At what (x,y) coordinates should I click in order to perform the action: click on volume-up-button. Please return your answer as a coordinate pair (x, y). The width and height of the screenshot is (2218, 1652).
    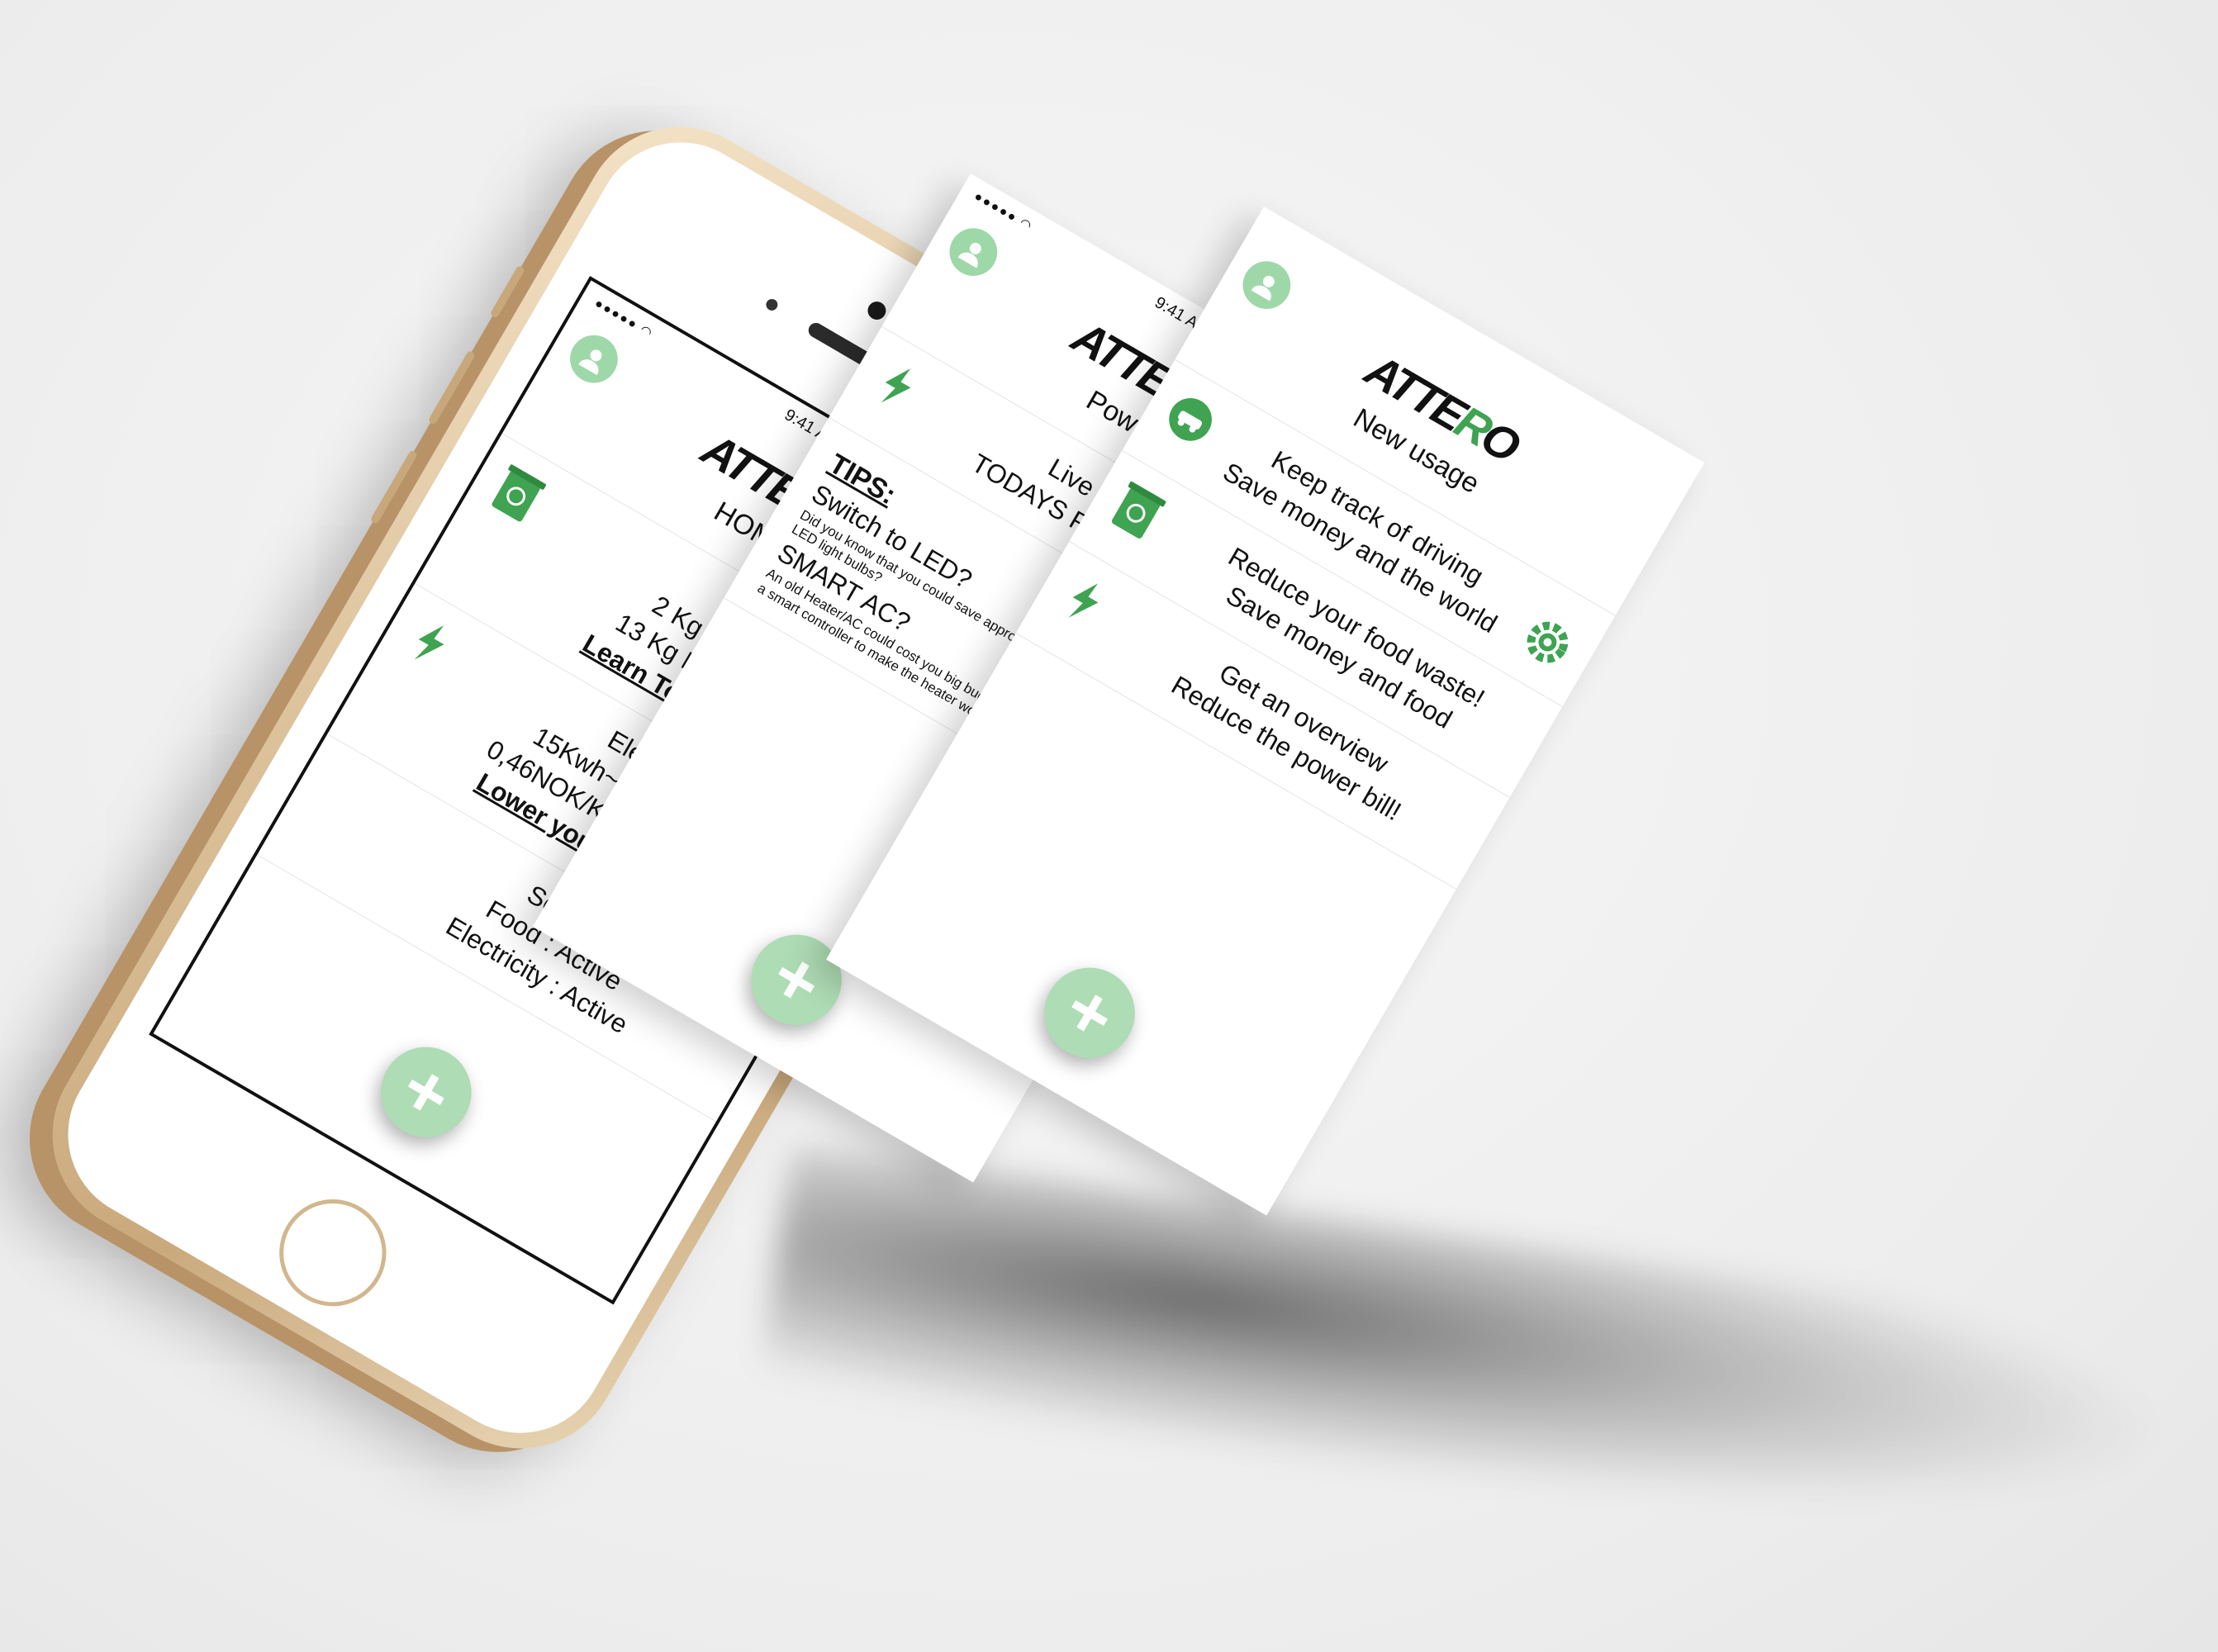
    Looking at the image, I should click on (452, 387).